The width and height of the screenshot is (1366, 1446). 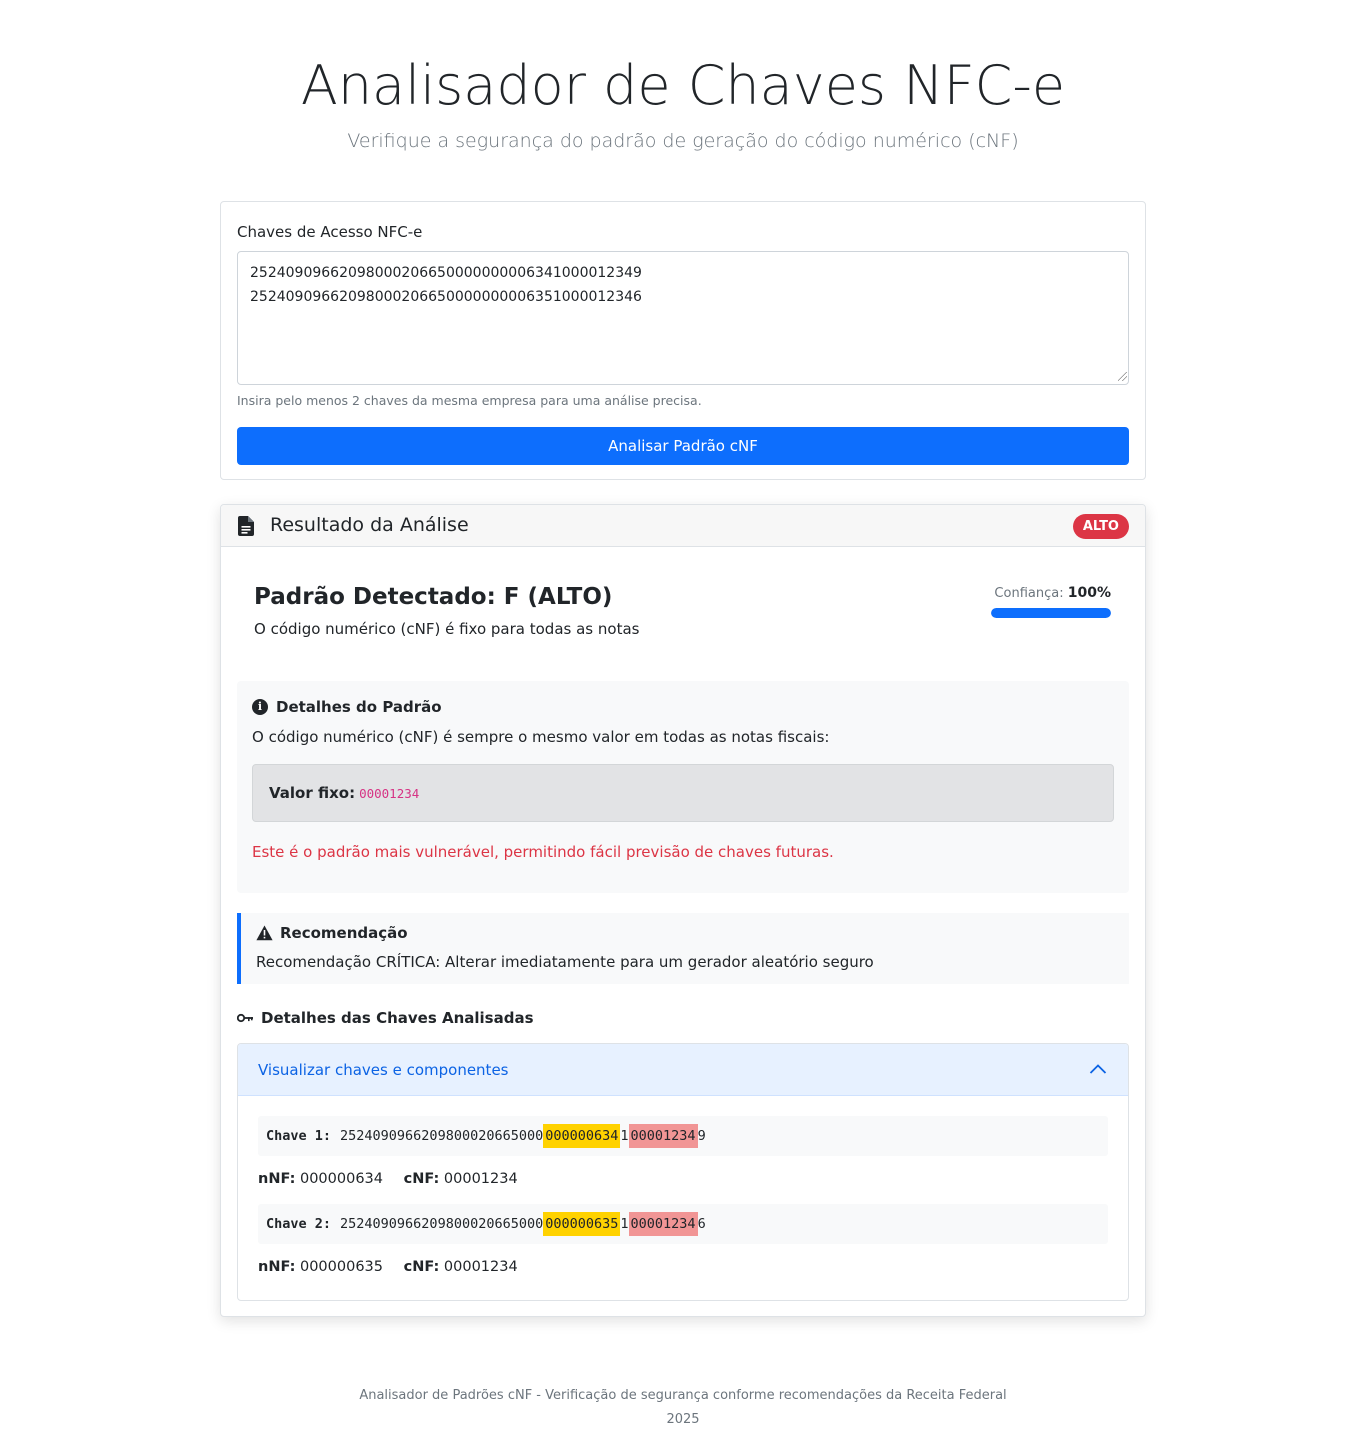 What do you see at coordinates (341, 1179) in the screenshot?
I see `nnf-value: 000000634` at bounding box center [341, 1179].